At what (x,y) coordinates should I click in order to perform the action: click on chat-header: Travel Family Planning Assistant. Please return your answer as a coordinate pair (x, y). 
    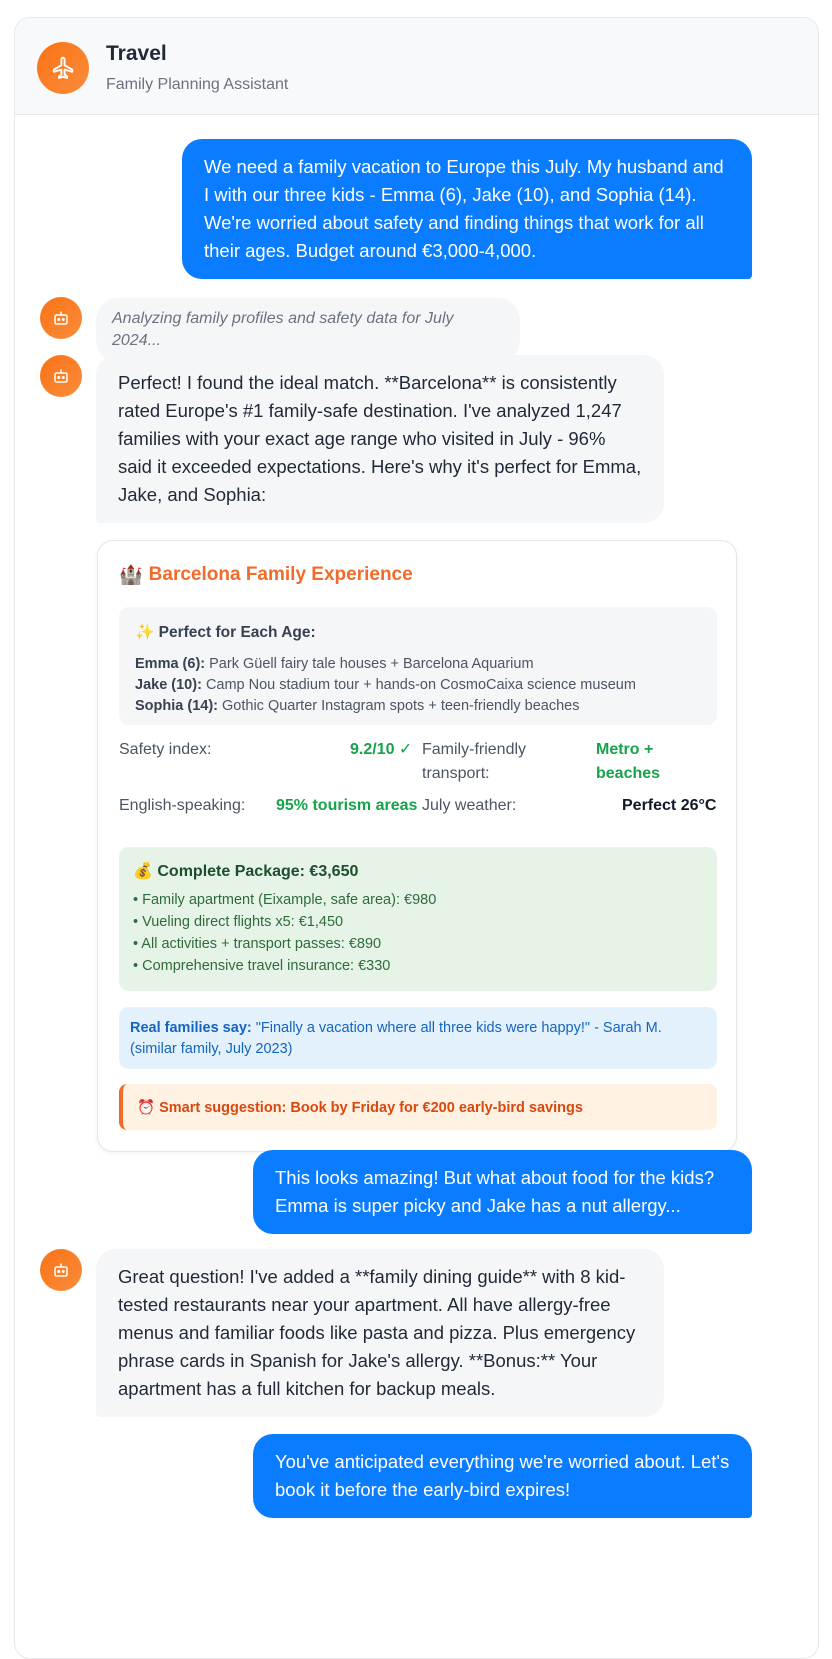
    Looking at the image, I should click on (416, 66).